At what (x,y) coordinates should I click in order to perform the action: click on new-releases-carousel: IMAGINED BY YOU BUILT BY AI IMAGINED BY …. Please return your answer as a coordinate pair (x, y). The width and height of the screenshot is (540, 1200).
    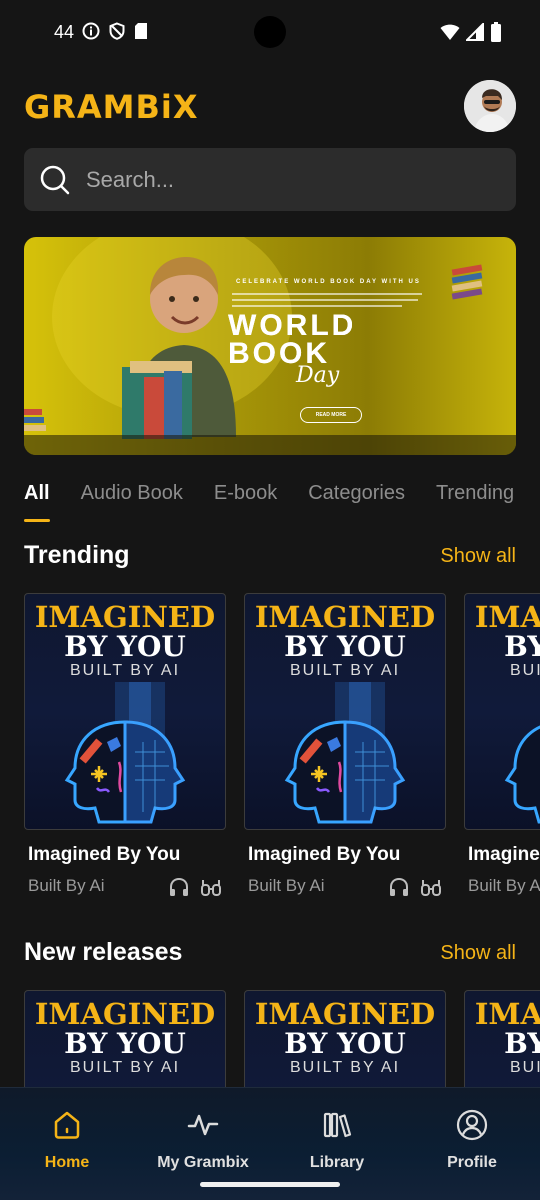
    Looking at the image, I should click on (282, 1038).